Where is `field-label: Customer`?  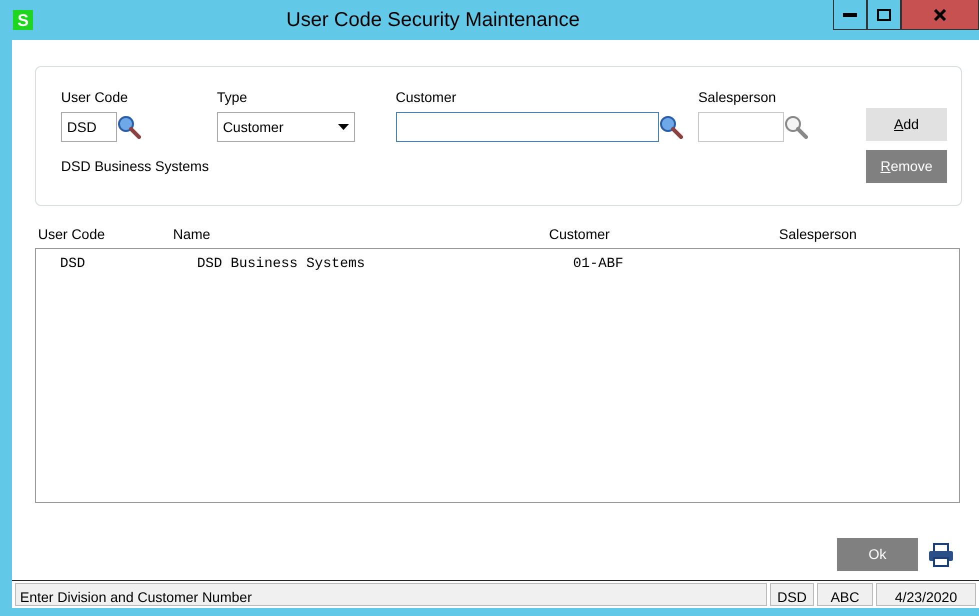
field-label: Customer is located at coordinates (427, 97).